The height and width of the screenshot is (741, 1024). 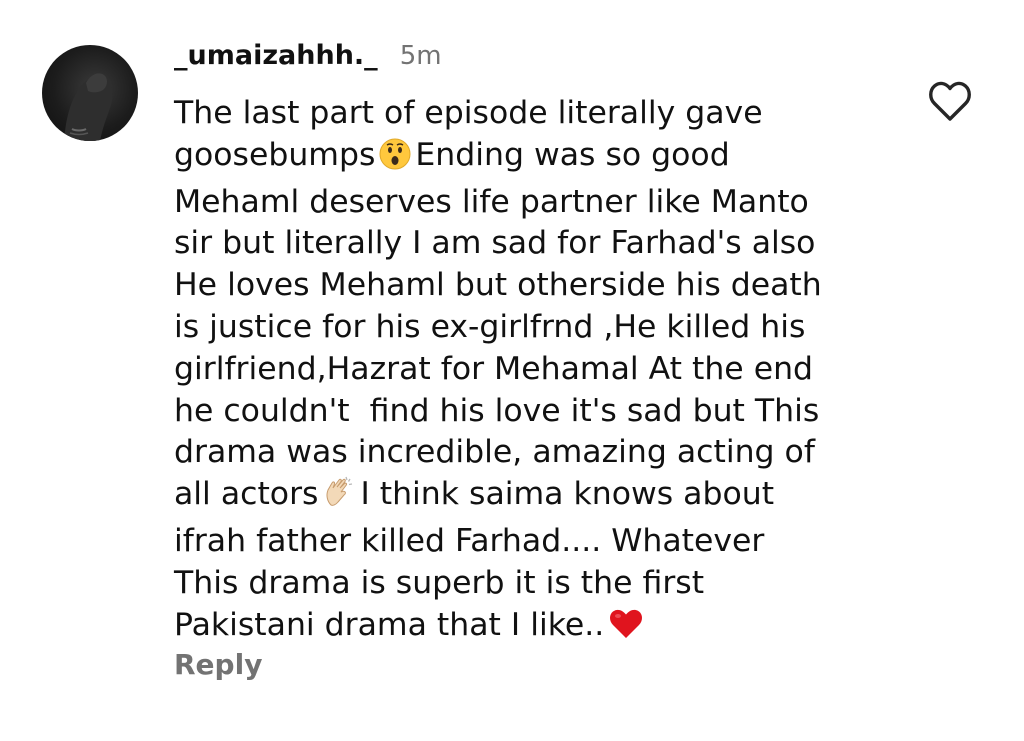 What do you see at coordinates (339, 498) in the screenshot?
I see `clapping-hands-icon` at bounding box center [339, 498].